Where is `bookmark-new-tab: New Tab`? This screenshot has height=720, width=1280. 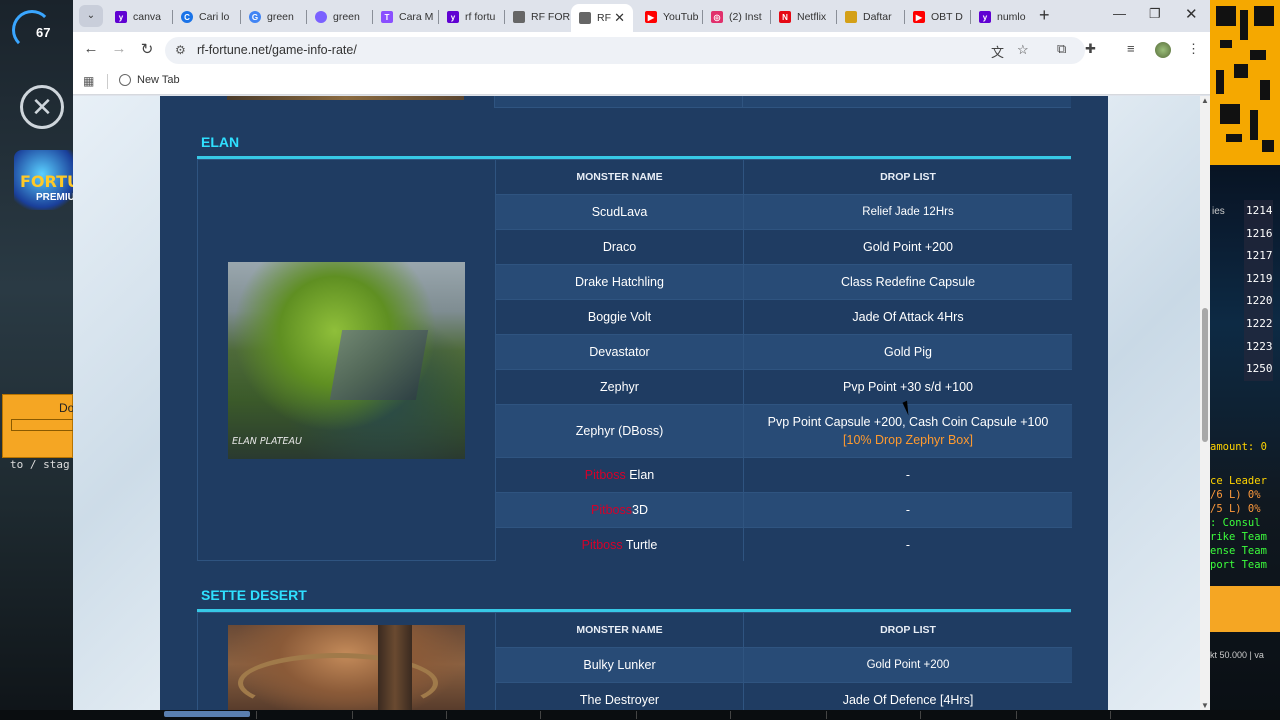 bookmark-new-tab: New Tab is located at coordinates (149, 80).